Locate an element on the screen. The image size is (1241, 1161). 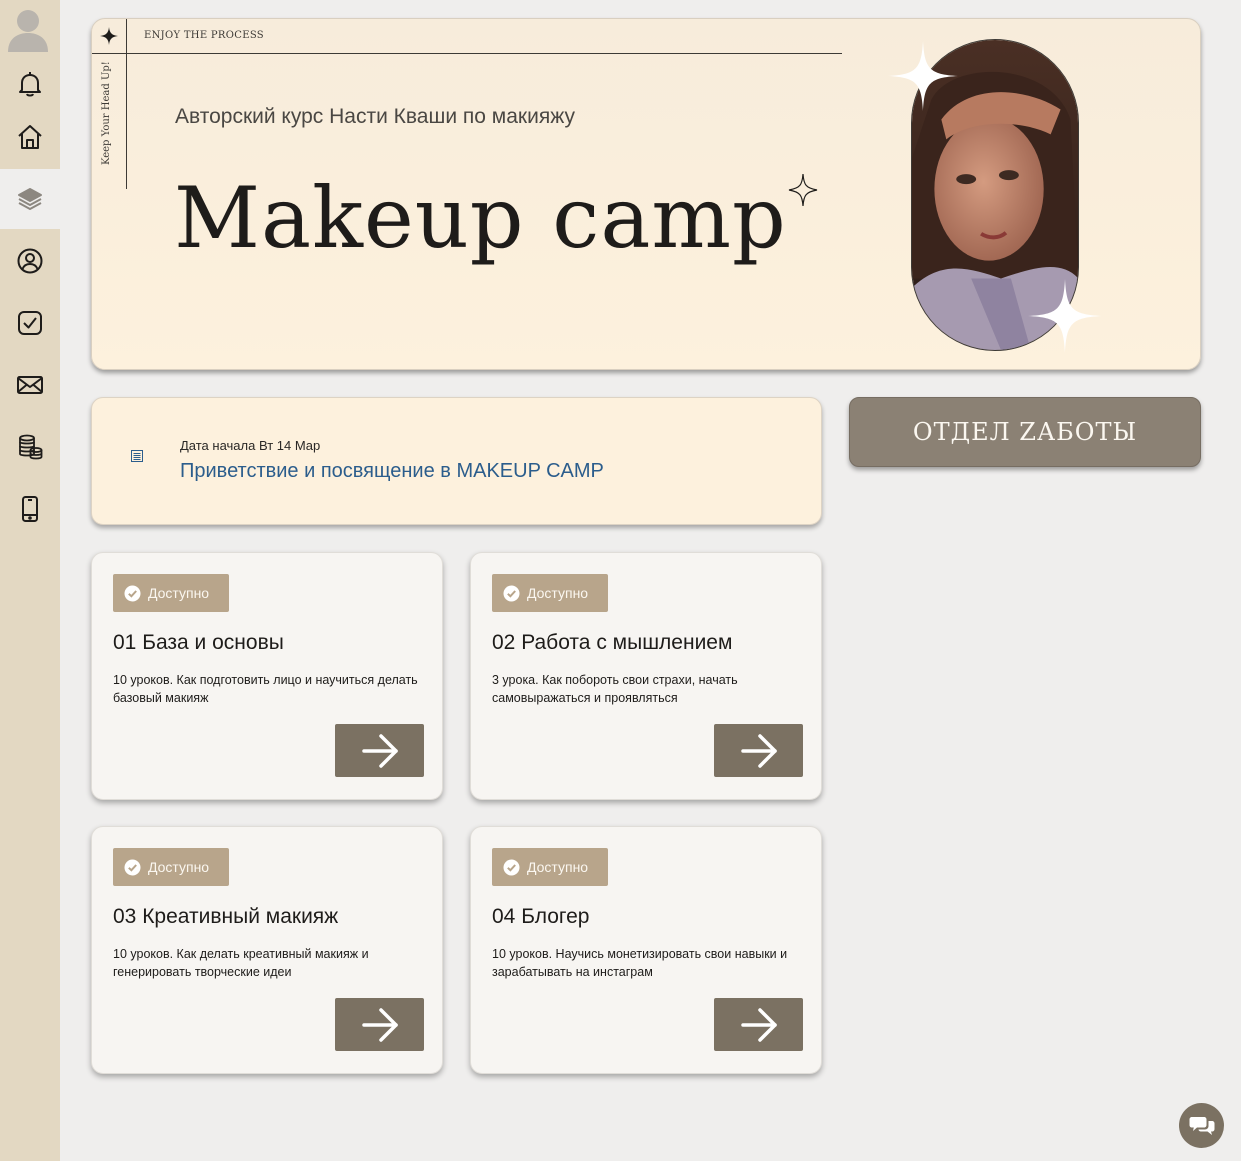
sidebar-item-profile is located at coordinates (30, 261).